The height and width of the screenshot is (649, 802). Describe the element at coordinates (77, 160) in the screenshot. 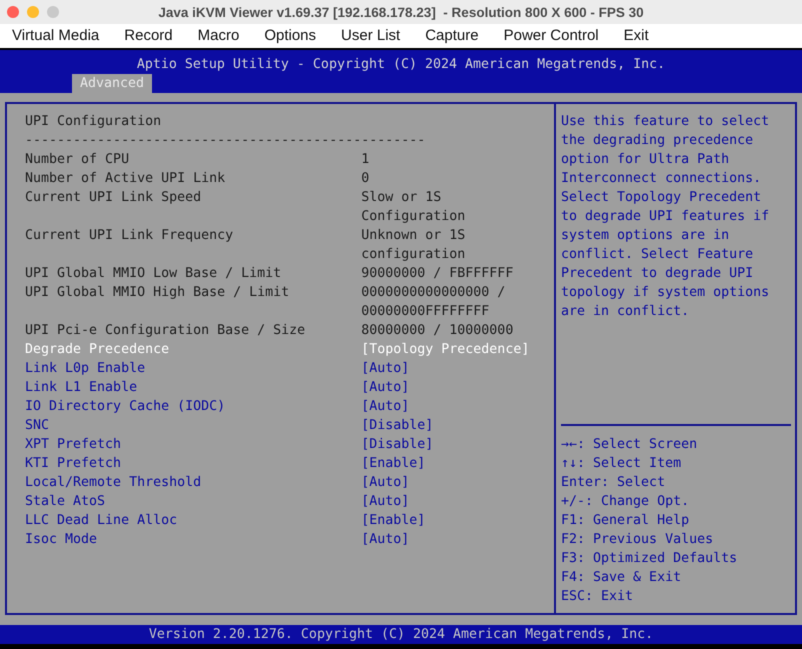

I see `info-label: Number of CPU` at that location.